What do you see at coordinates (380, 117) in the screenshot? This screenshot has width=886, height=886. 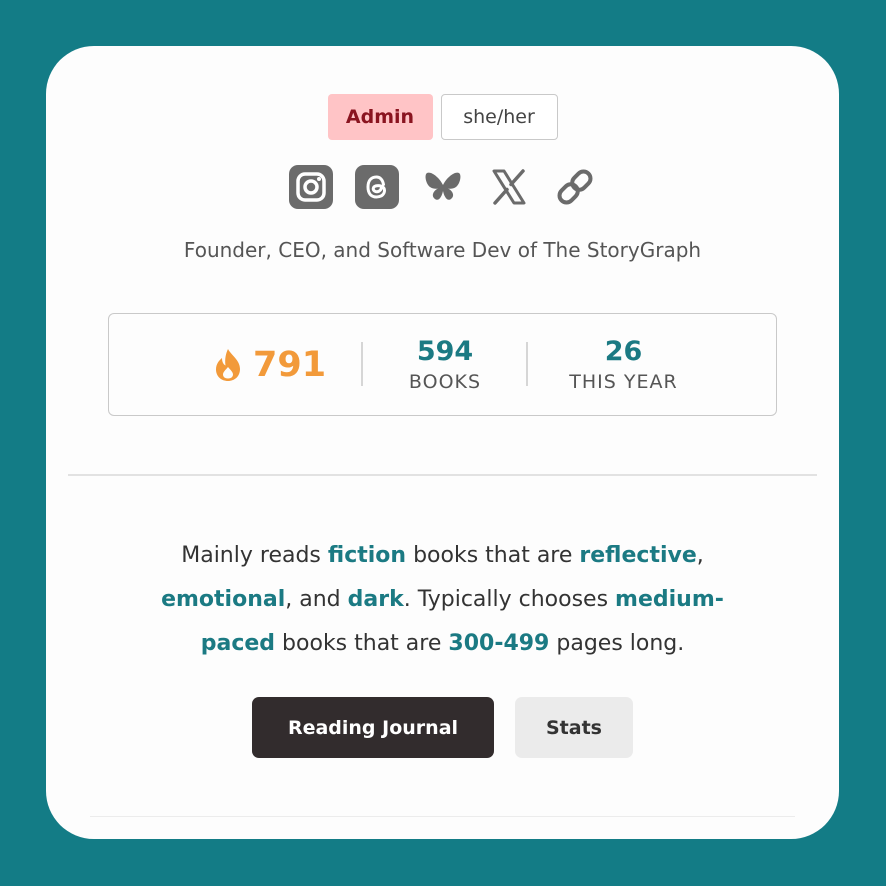 I see `admin-badge: Admin` at bounding box center [380, 117].